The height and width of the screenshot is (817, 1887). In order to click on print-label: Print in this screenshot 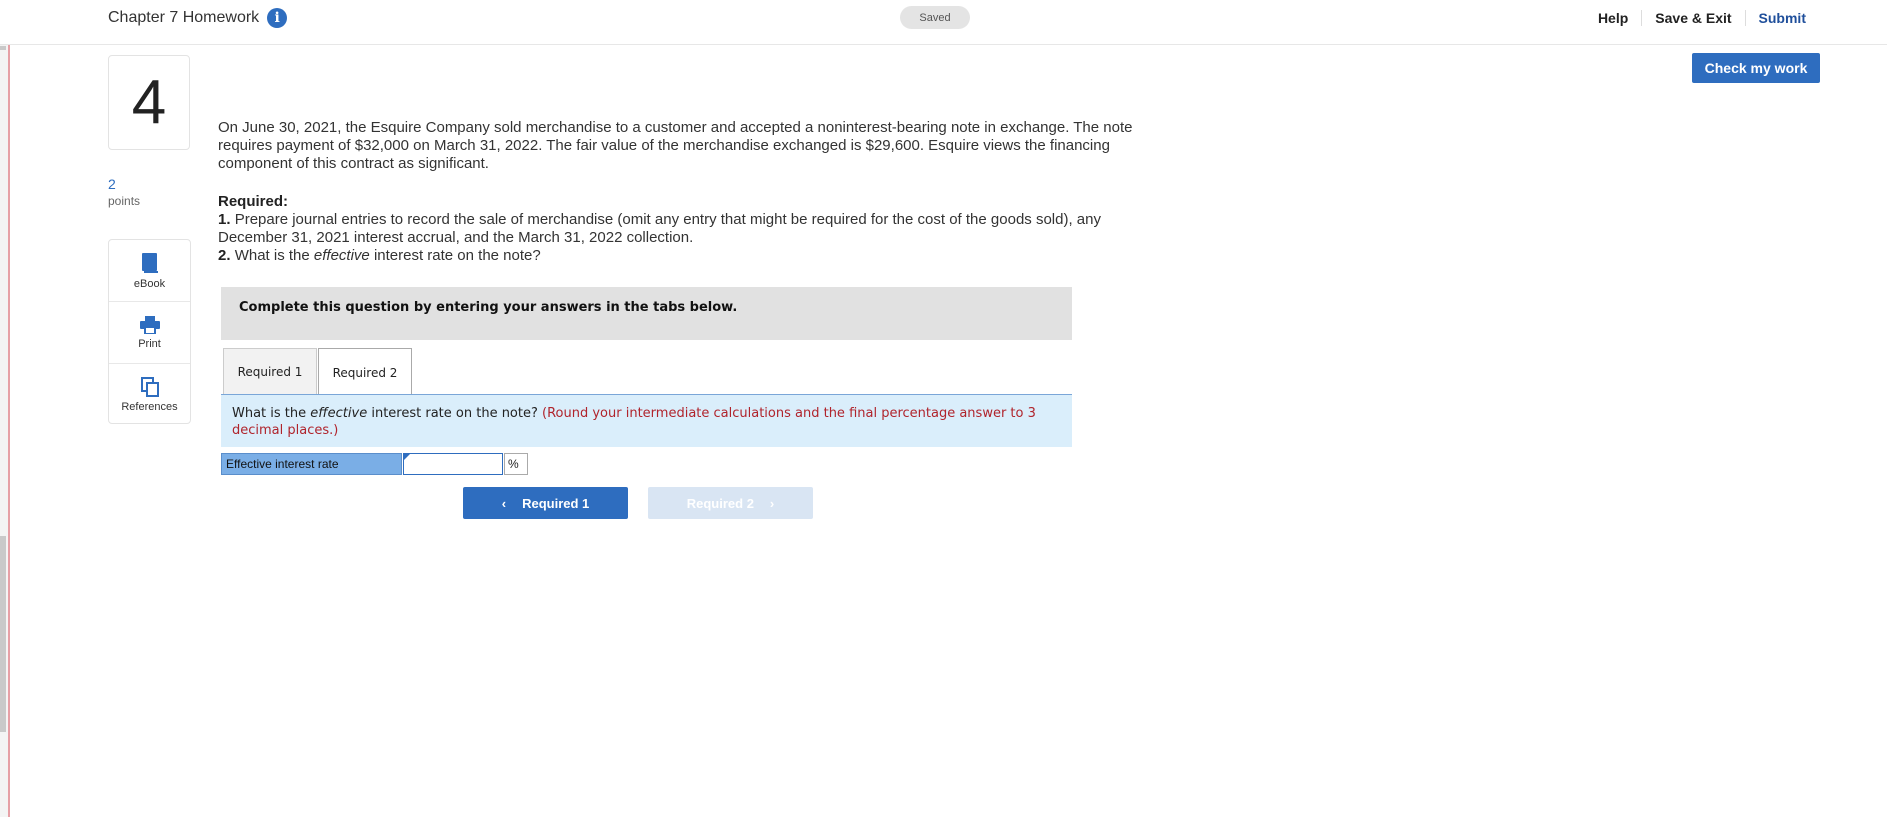, I will do `click(149, 343)`.